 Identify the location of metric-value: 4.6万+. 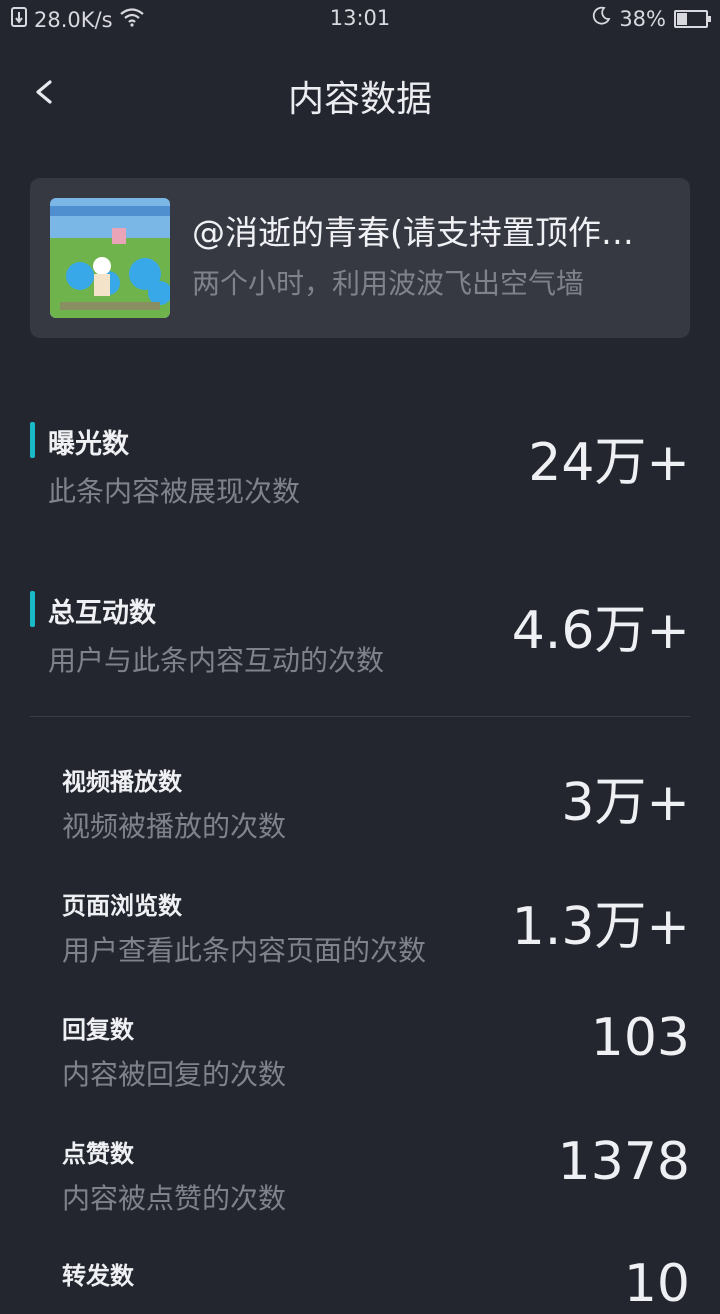
(600, 631).